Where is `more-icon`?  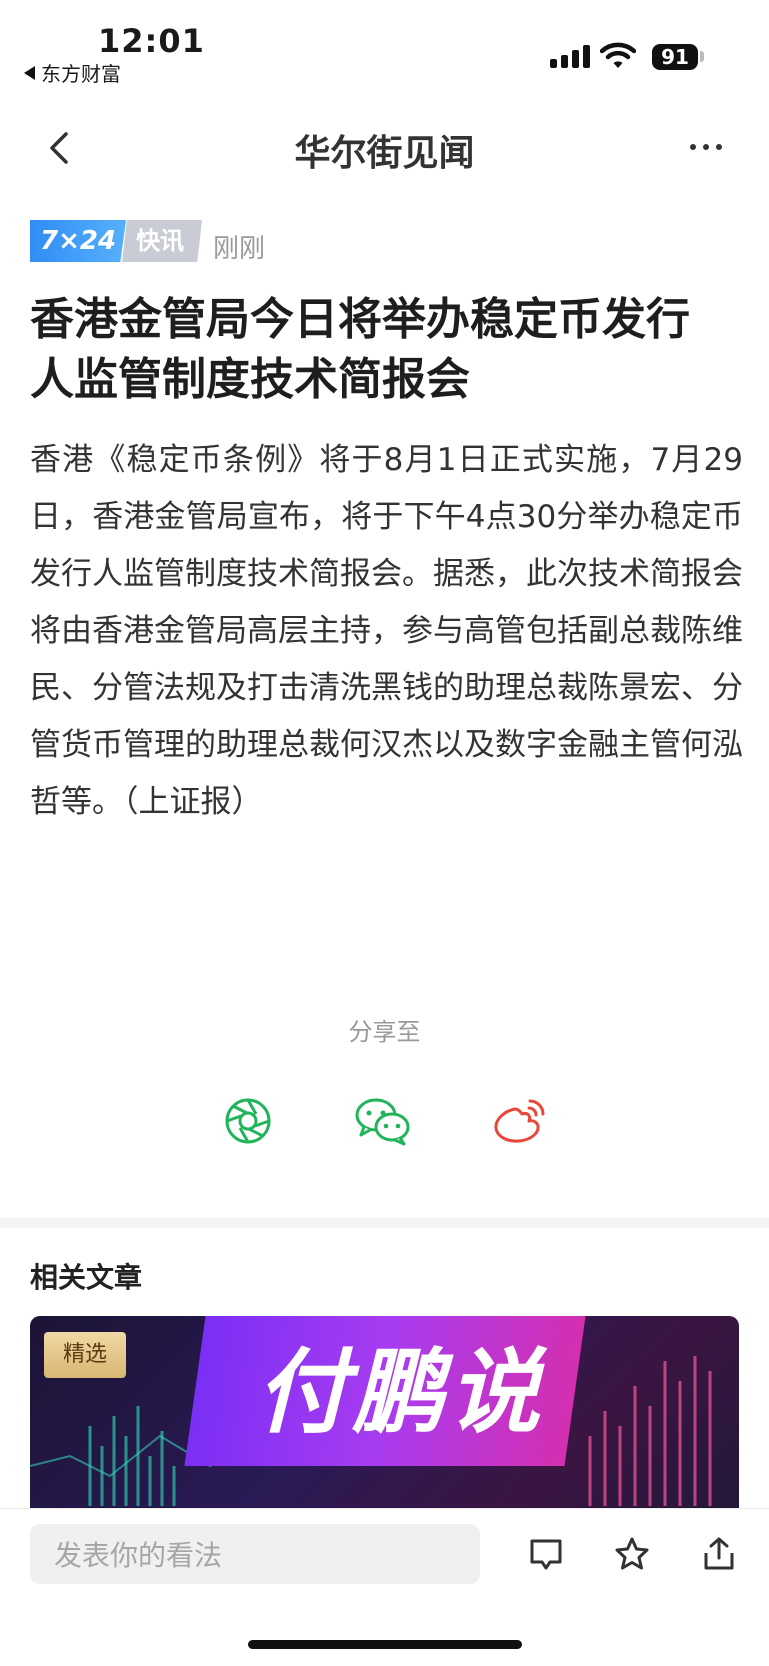 more-icon is located at coordinates (706, 147).